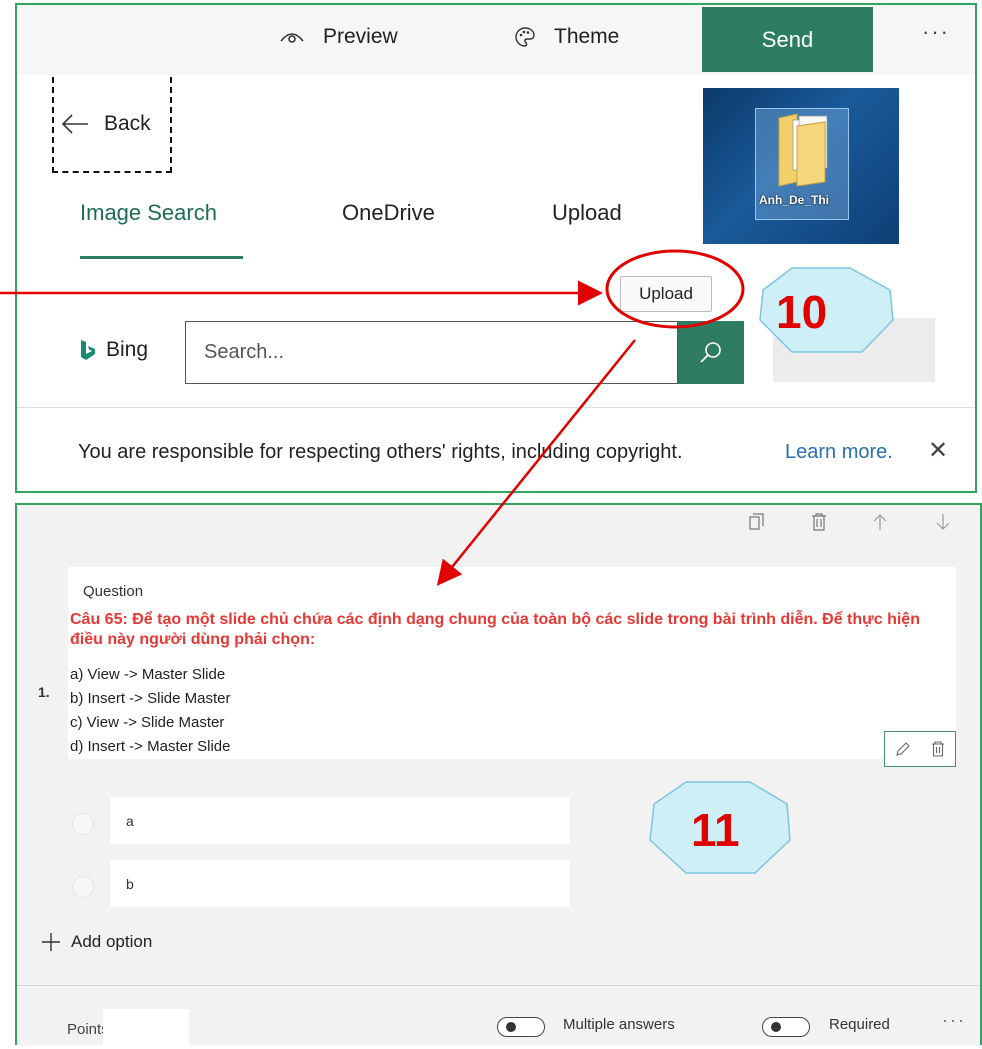 The width and height of the screenshot is (982, 1049). I want to click on step-11-number: 11, so click(715, 830).